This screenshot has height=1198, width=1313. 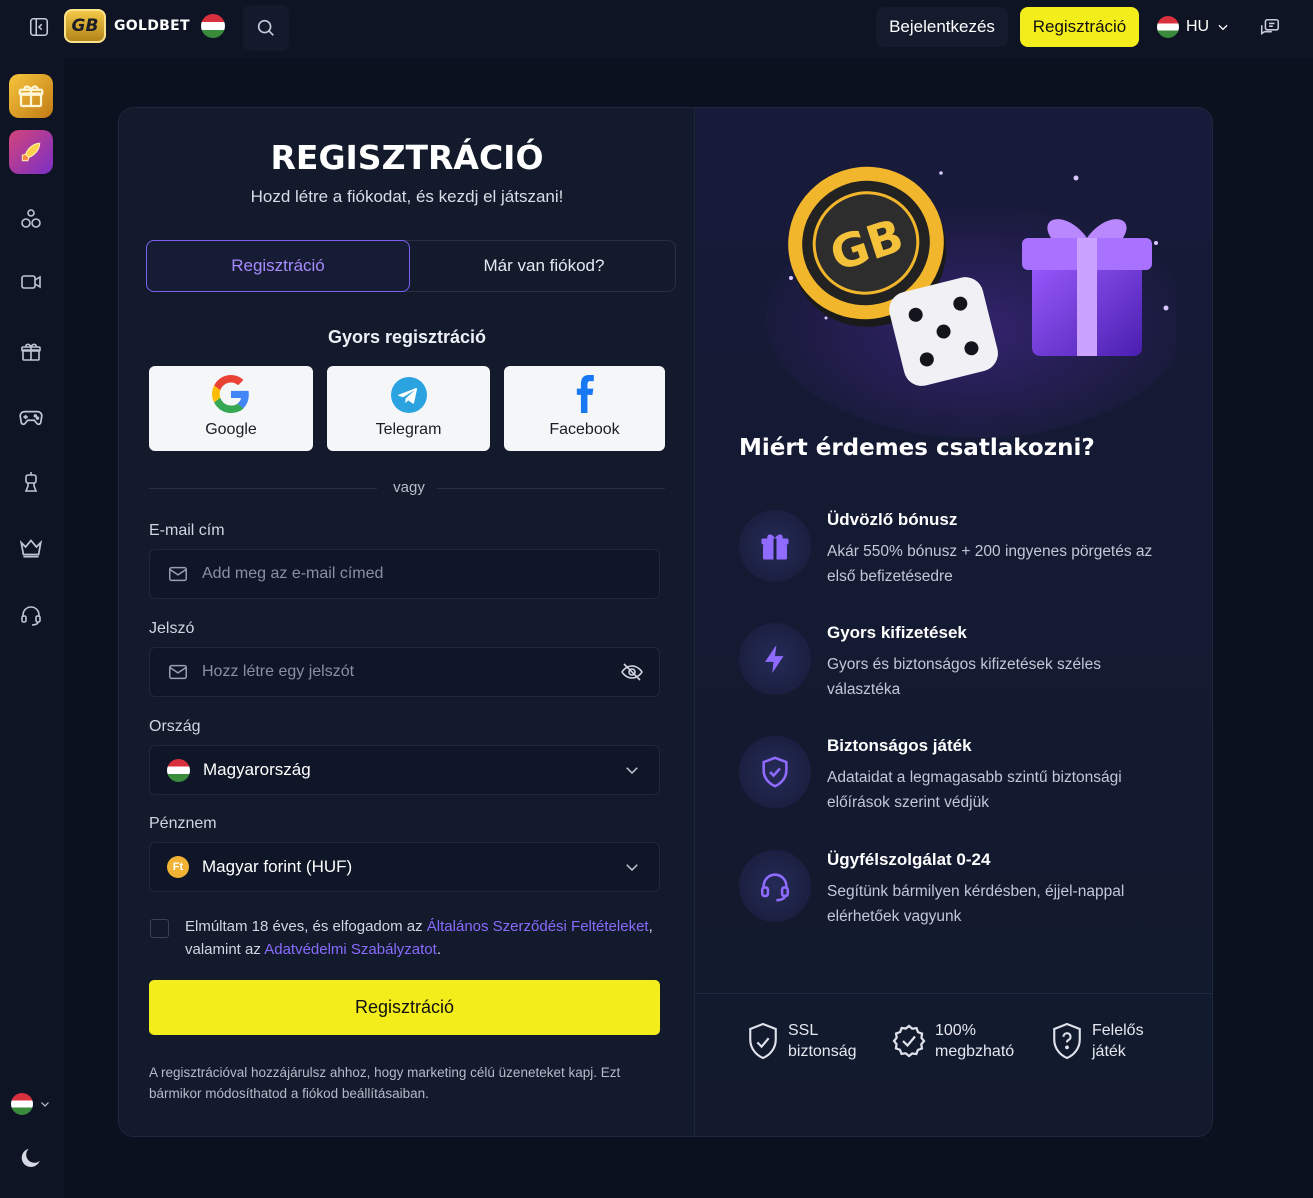 I want to click on sidebar-item-tournaments, so click(x=31, y=483).